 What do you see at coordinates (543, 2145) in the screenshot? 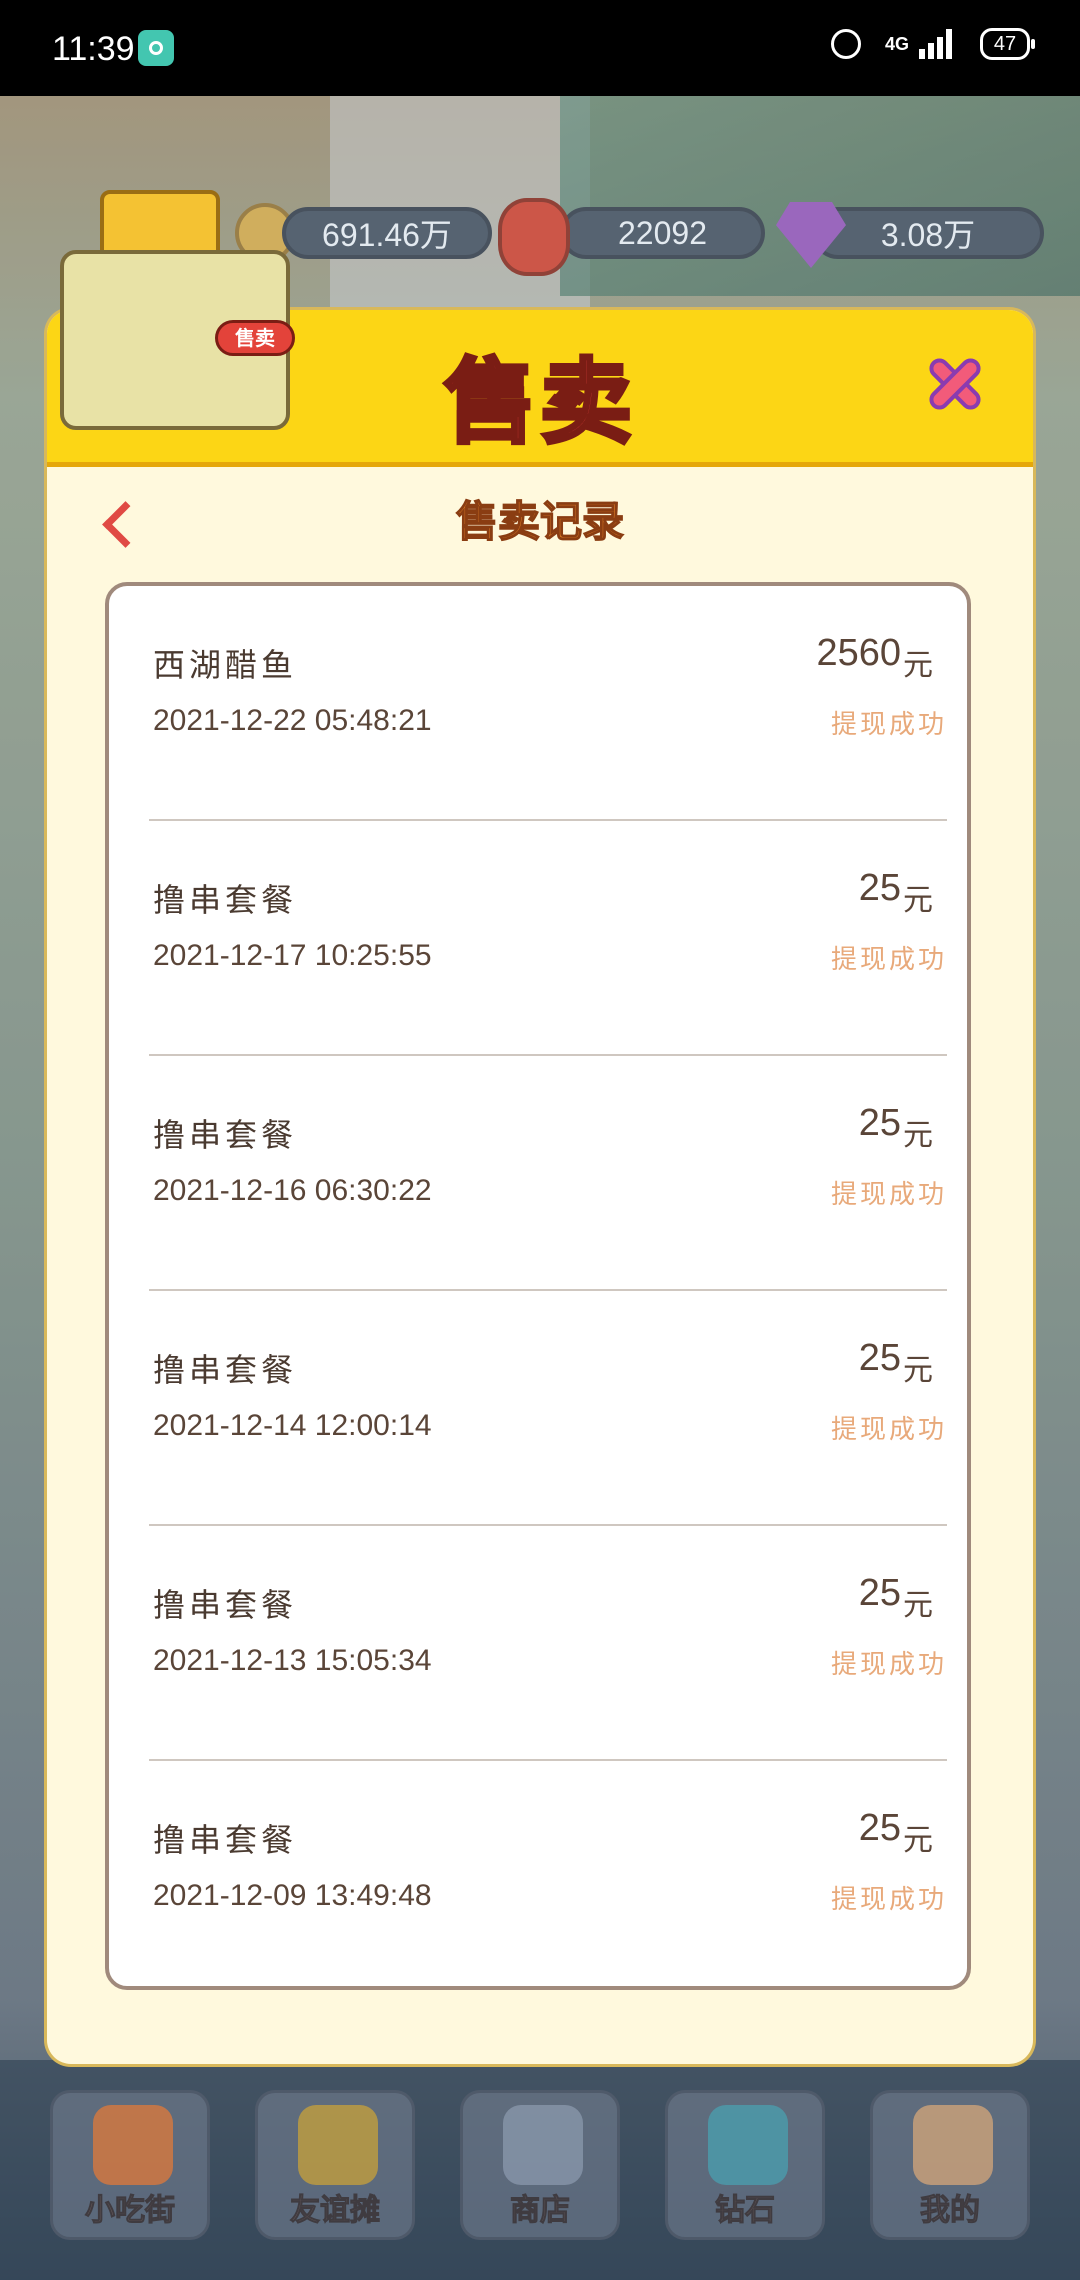
I see `store-icon` at bounding box center [543, 2145].